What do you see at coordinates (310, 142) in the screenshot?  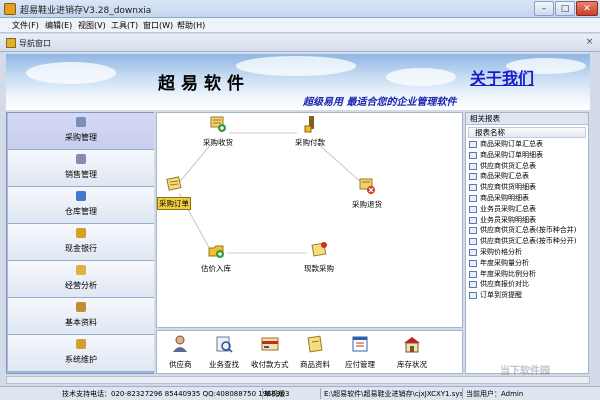 I see `purchase-payment-label: 采购付款` at bounding box center [310, 142].